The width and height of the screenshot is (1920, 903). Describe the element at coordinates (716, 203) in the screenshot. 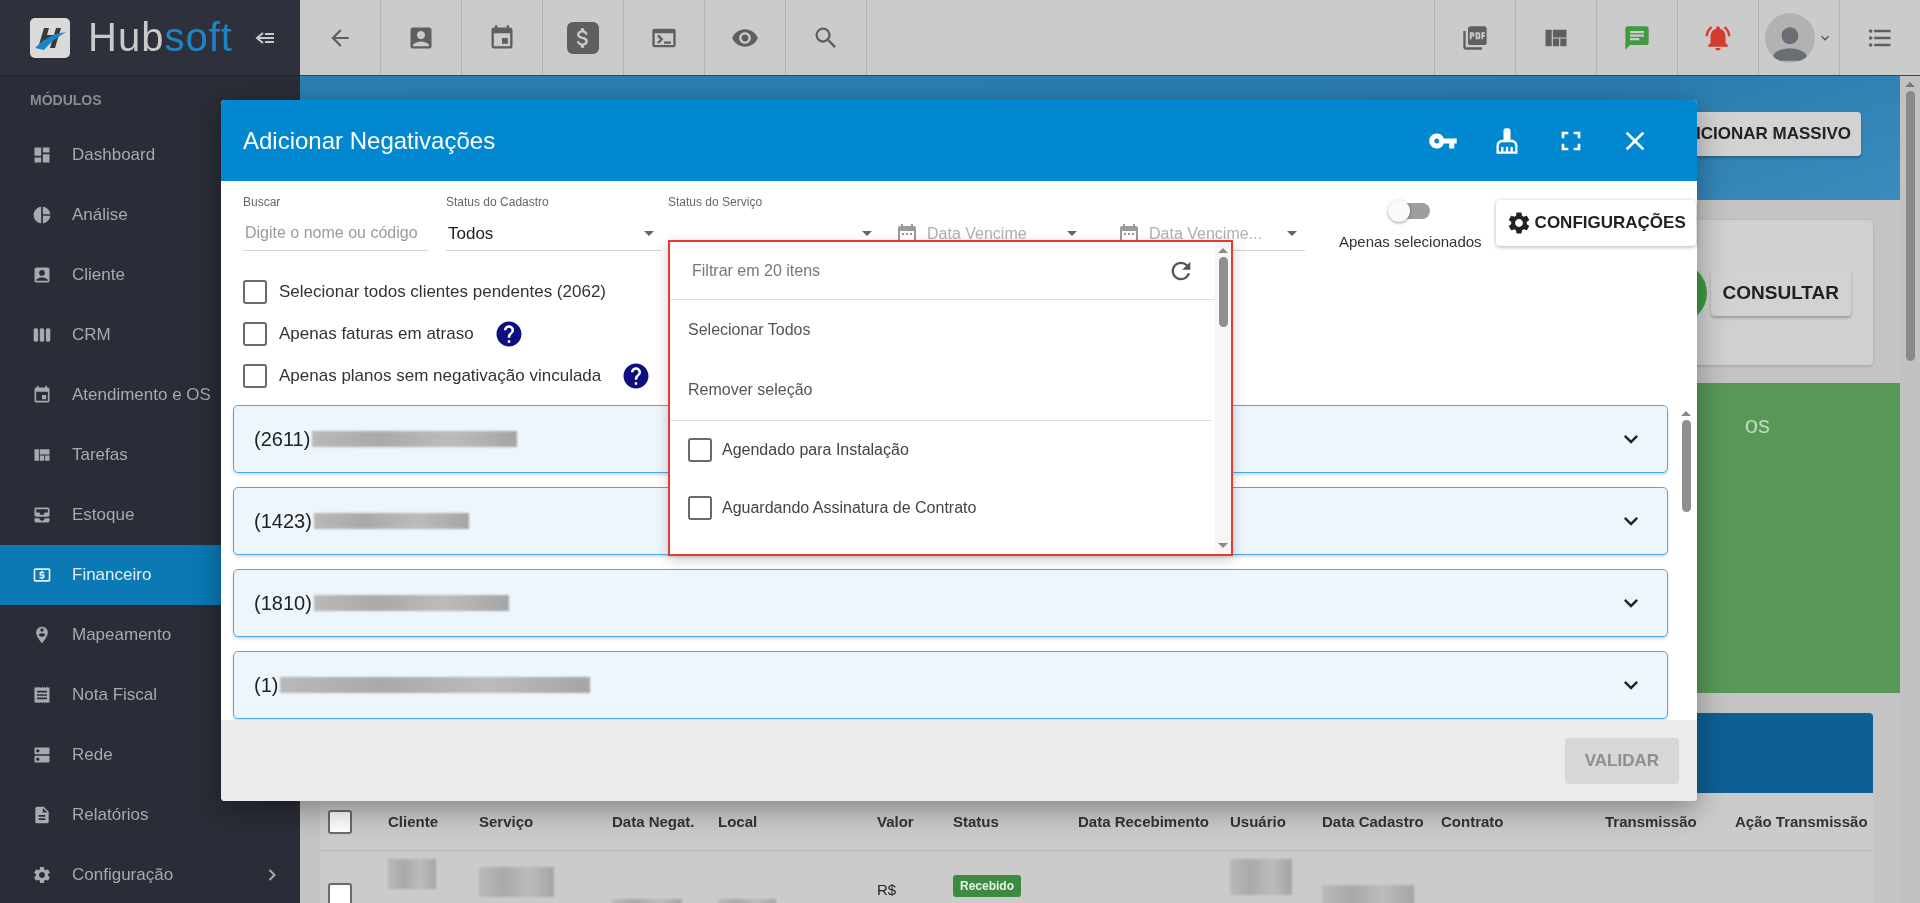

I see `field-label: Status do Serviço` at that location.